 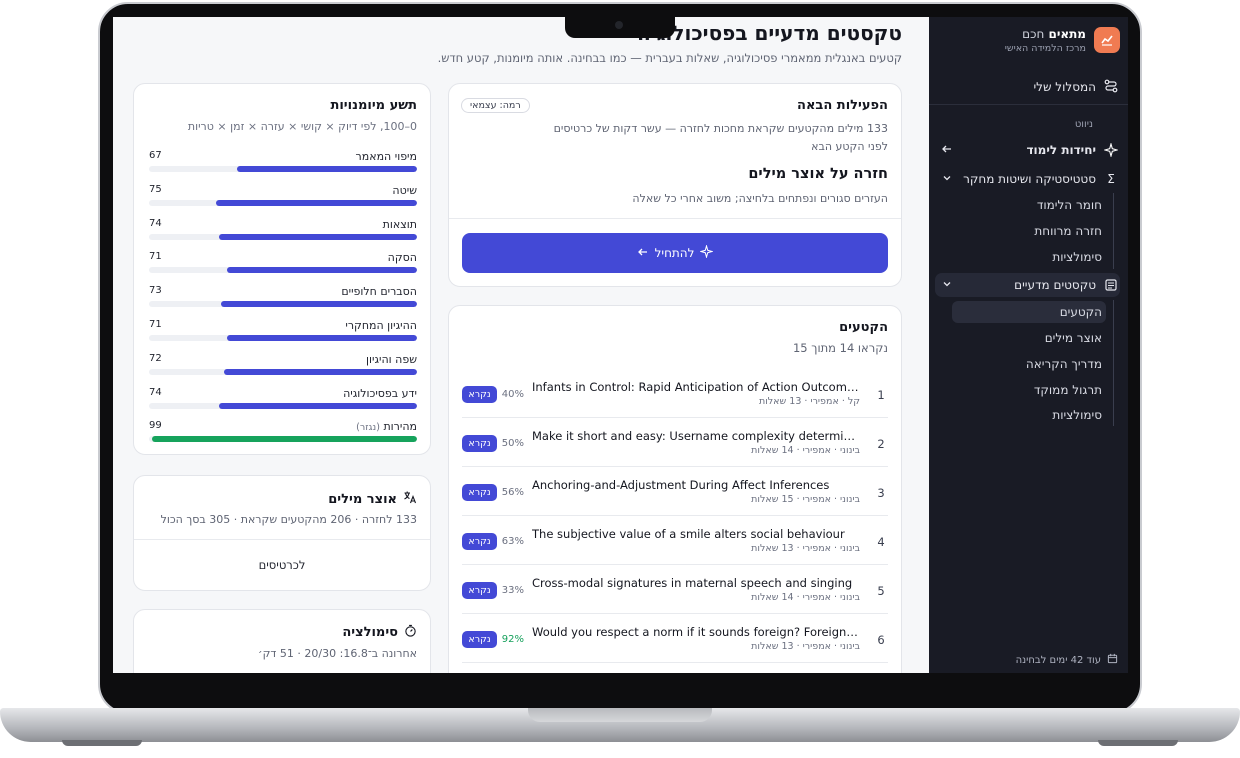 I want to click on skill-name: מהירות (נגזר), so click(x=386, y=426).